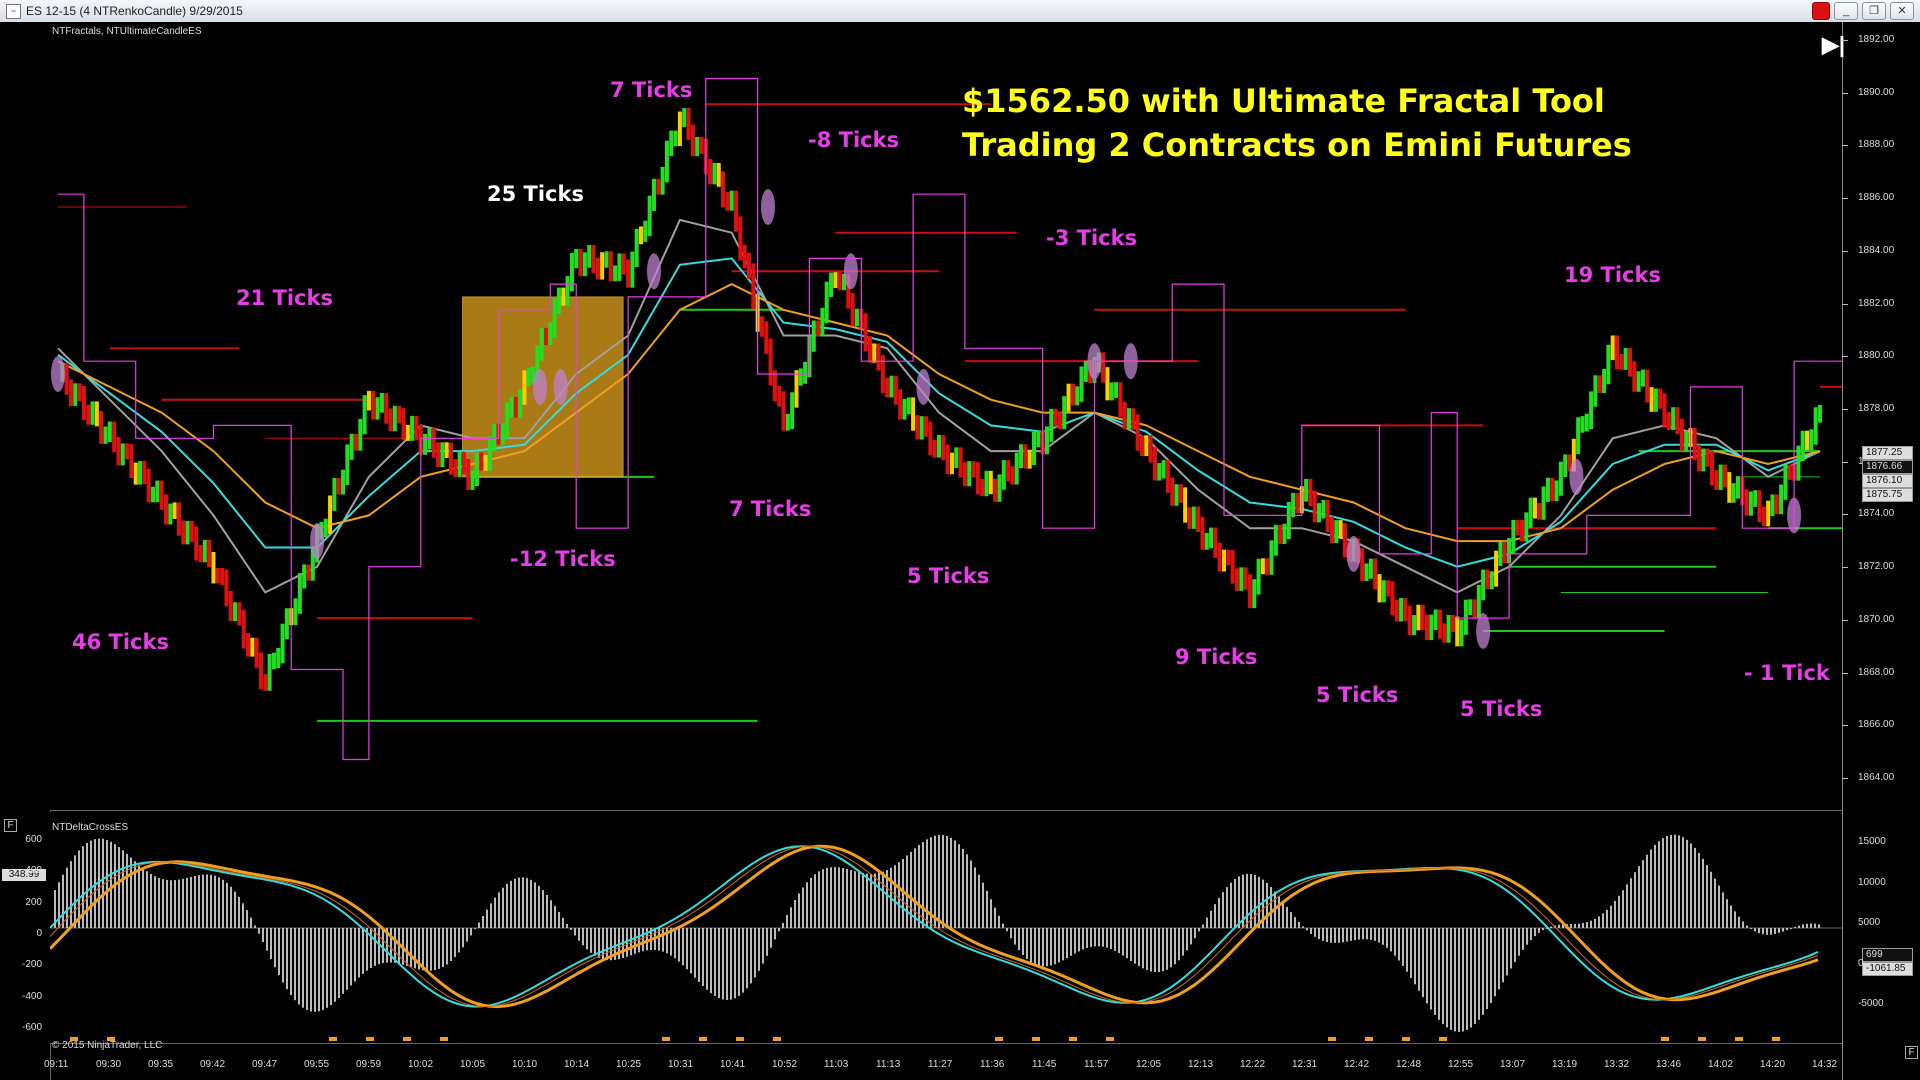 Image resolution: width=1920 pixels, height=1080 pixels. What do you see at coordinates (1845, 462) in the screenshot?
I see `price-tick-mark` at bounding box center [1845, 462].